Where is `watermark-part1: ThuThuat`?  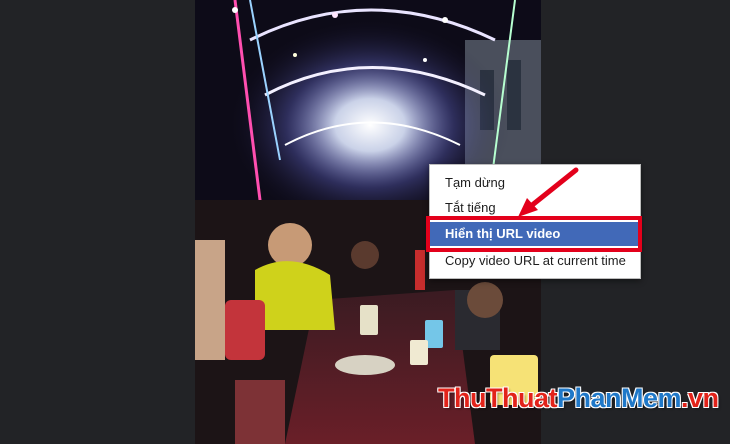 watermark-part1: ThuThuat is located at coordinates (497, 398).